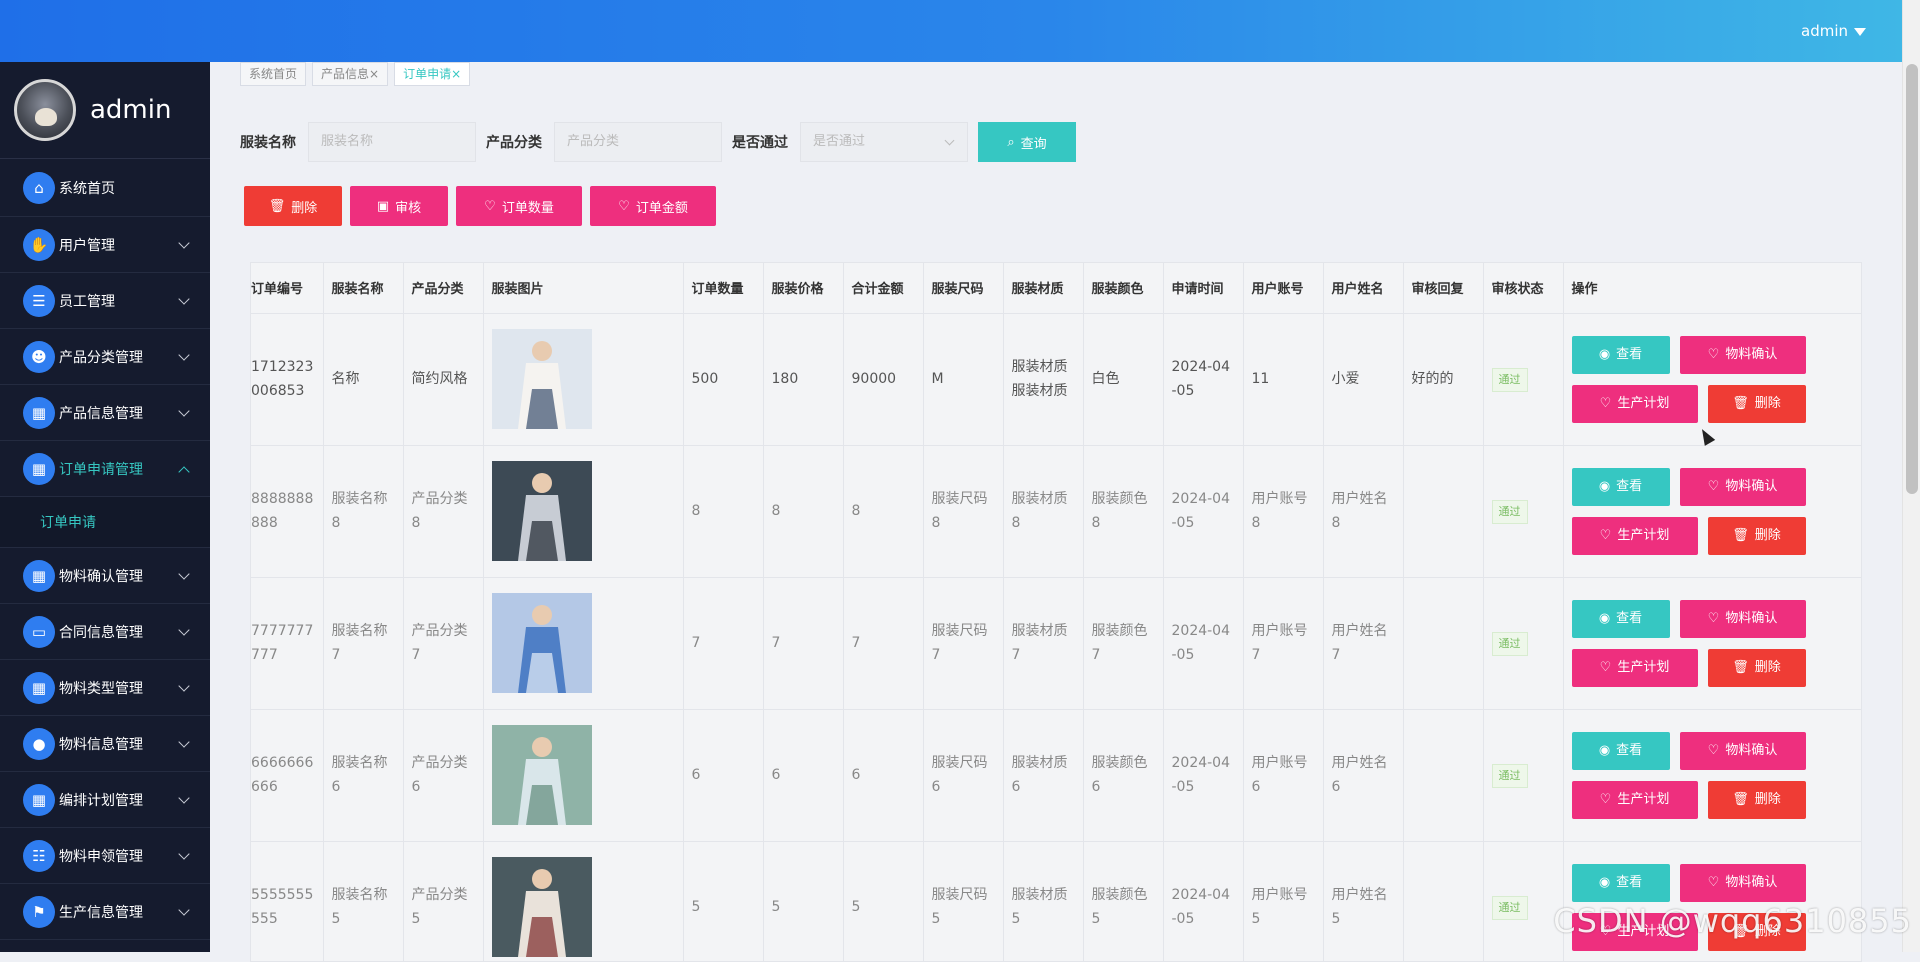  Describe the element at coordinates (105, 688) in the screenshot. I see `sidebar-item-8: ▦ 物料类型管理` at that location.